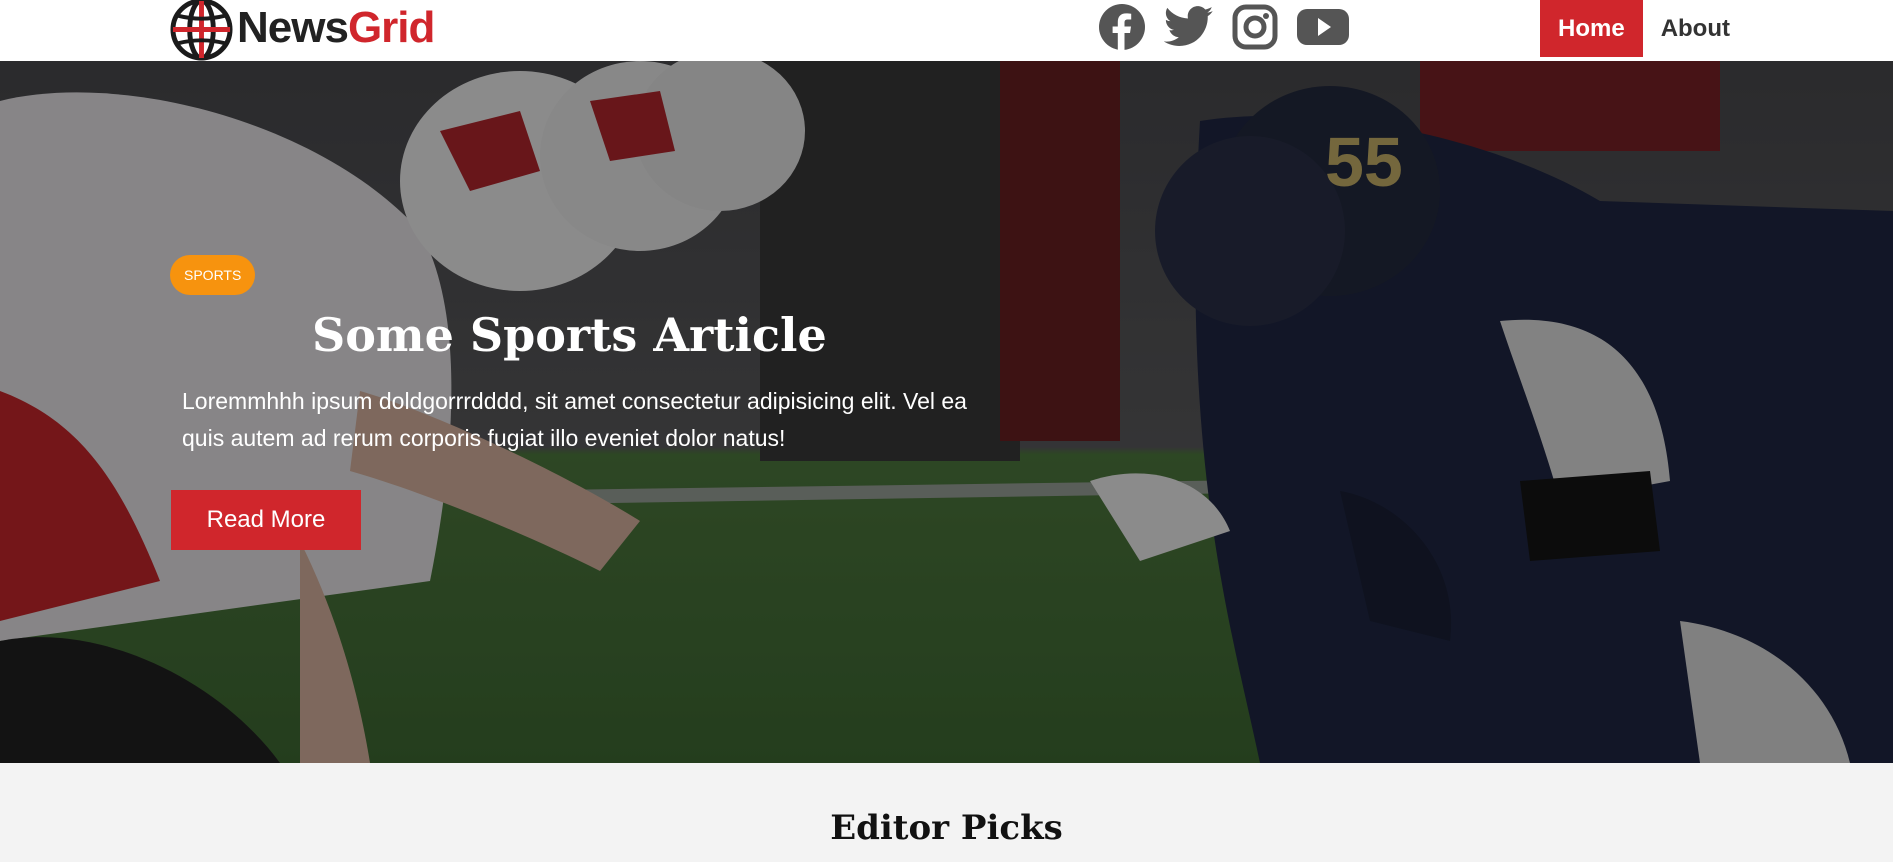 This screenshot has height=862, width=1893. What do you see at coordinates (1255, 27) in the screenshot?
I see `instagram-icon` at bounding box center [1255, 27].